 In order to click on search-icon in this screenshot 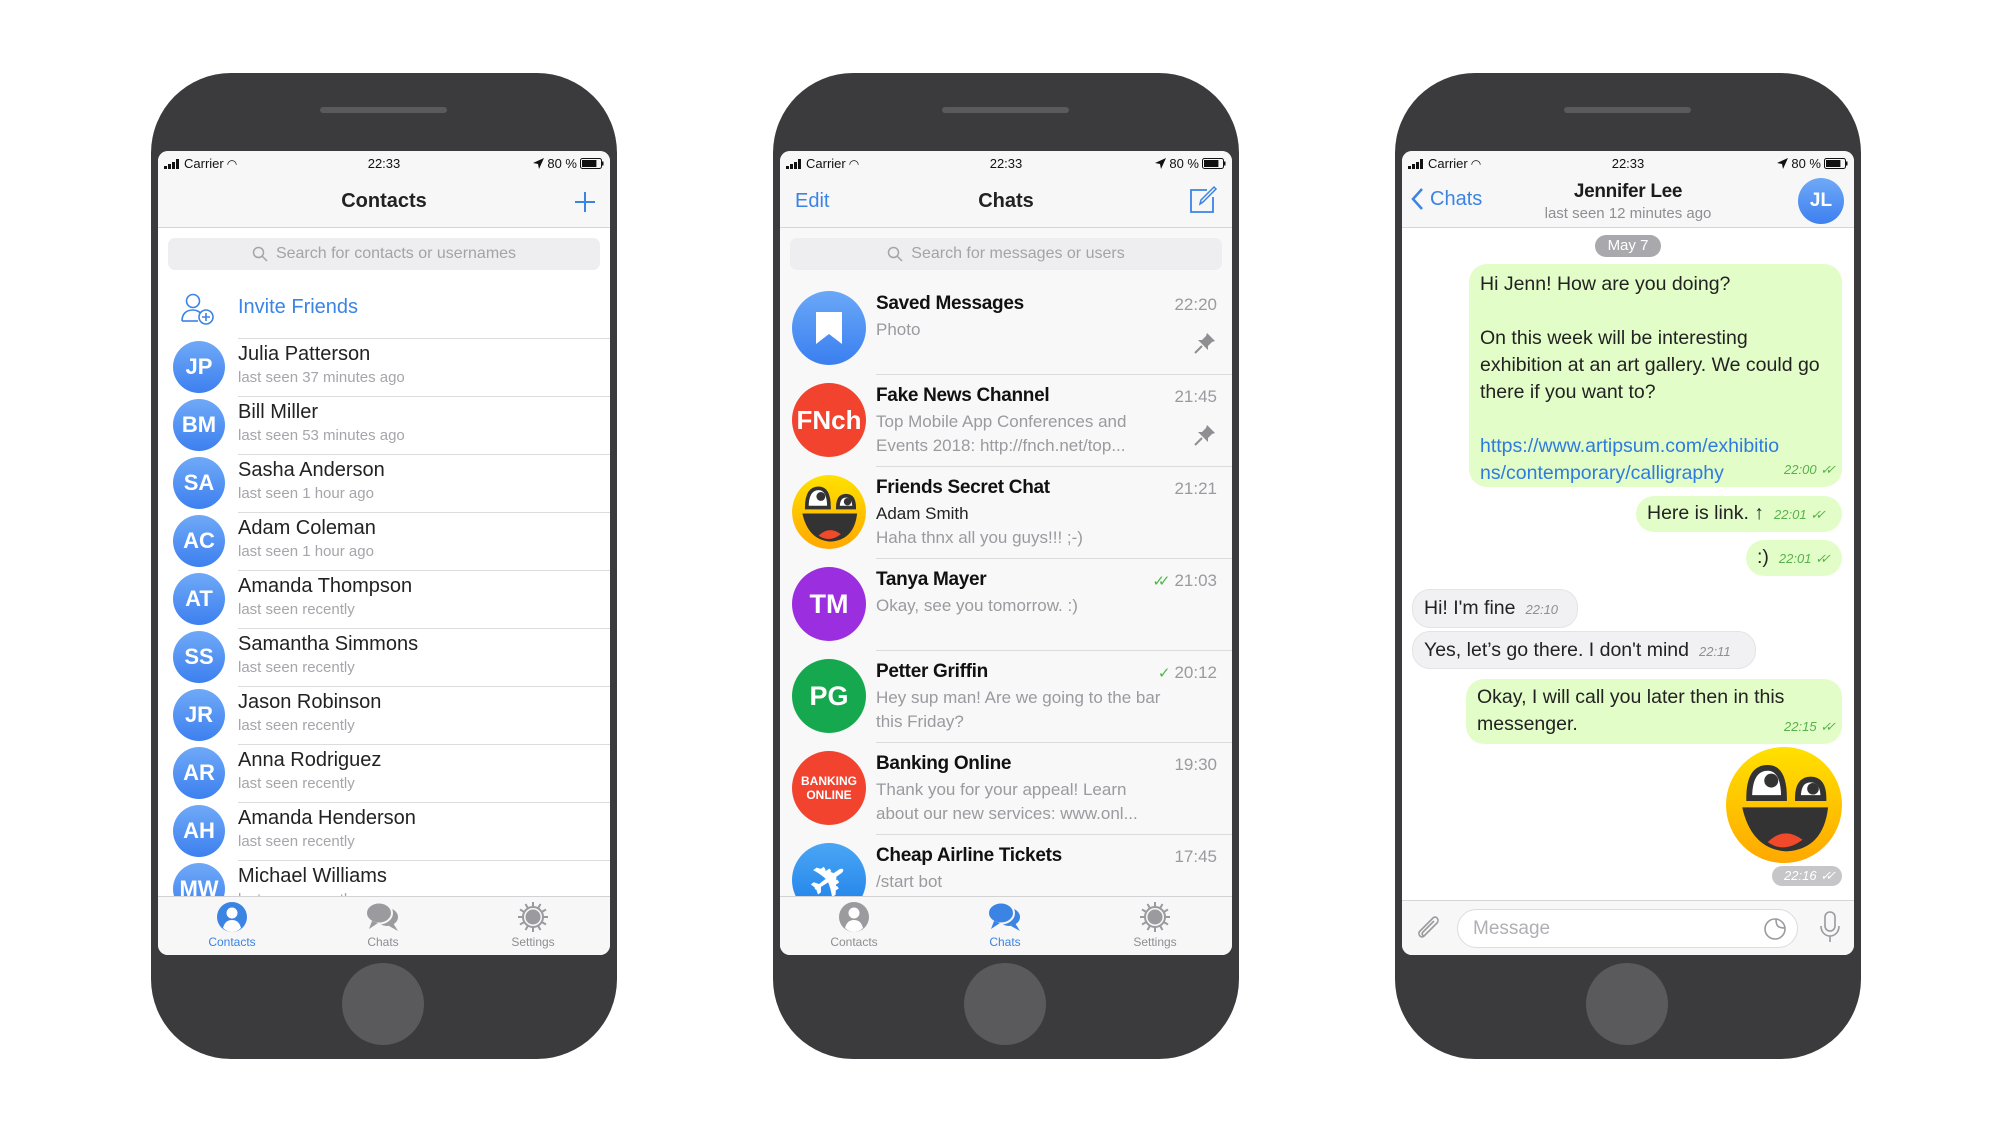, I will do `click(895, 254)`.